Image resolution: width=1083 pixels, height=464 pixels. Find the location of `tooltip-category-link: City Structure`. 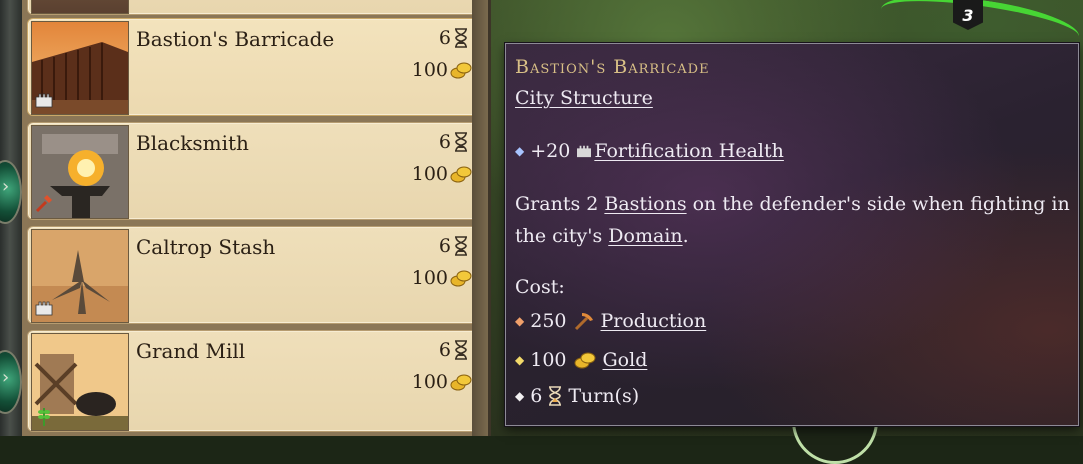

tooltip-category-link: City Structure is located at coordinates (584, 98).